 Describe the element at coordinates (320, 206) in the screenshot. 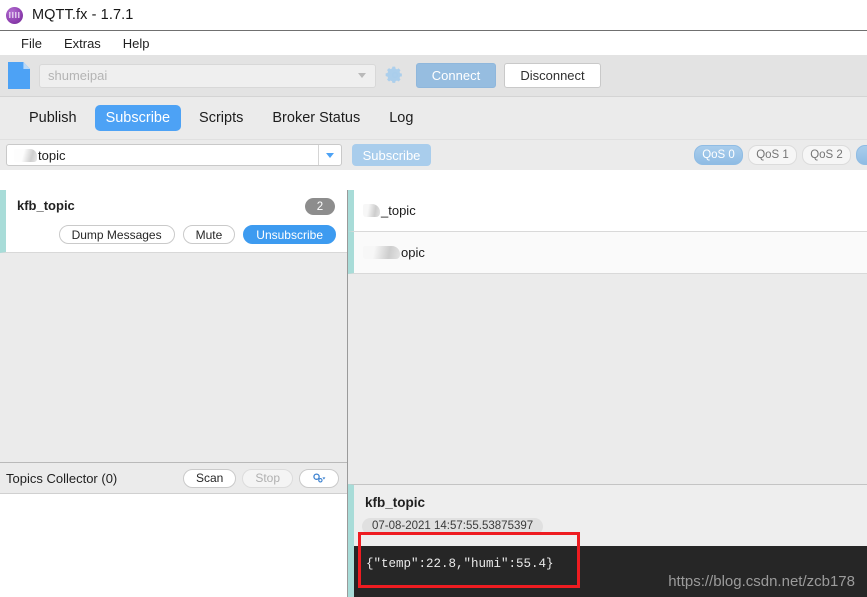

I see `subscription-message-count: 2` at that location.